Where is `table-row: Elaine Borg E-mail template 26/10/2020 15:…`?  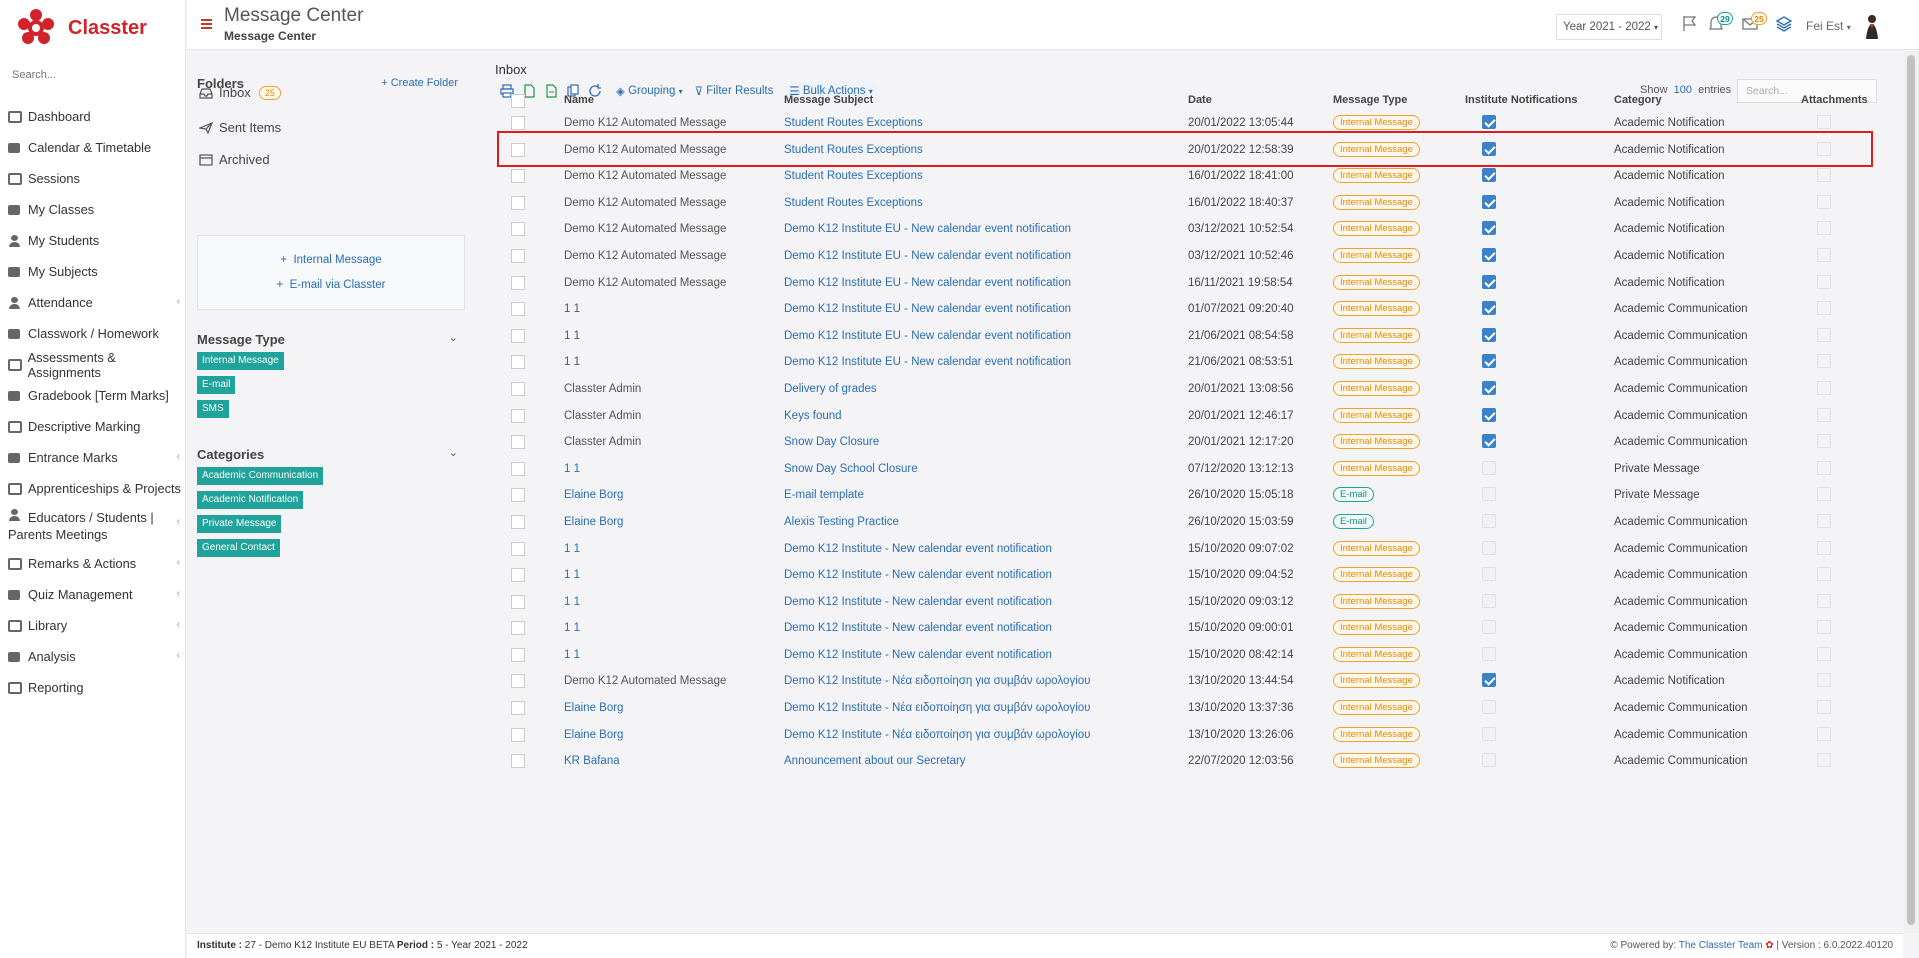 table-row: Elaine Borg E-mail template 26/10/2020 15:… is located at coordinates (1192, 496).